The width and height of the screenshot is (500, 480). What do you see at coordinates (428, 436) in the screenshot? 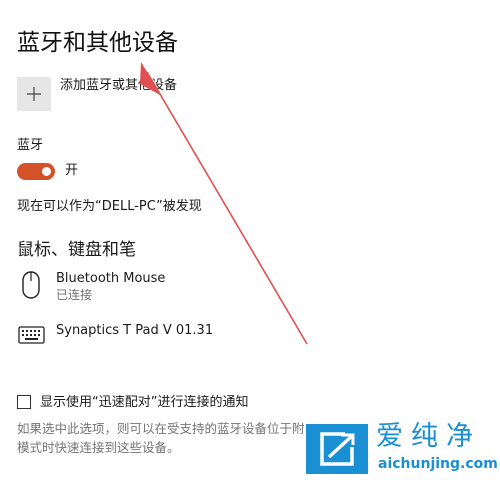
I see `watermark-name: 爱纯净` at bounding box center [428, 436].